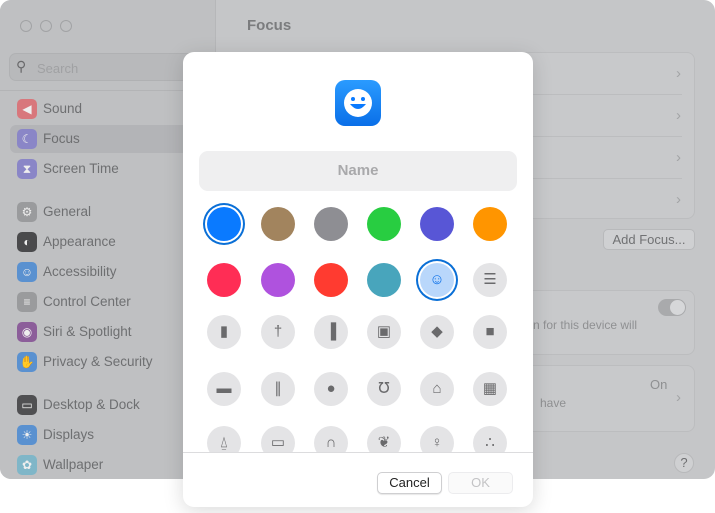 This screenshot has width=715, height=513. Describe the element at coordinates (110, 465) in the screenshot. I see `sidebar-item-wallpaper: ✿ Wallpaper` at that location.